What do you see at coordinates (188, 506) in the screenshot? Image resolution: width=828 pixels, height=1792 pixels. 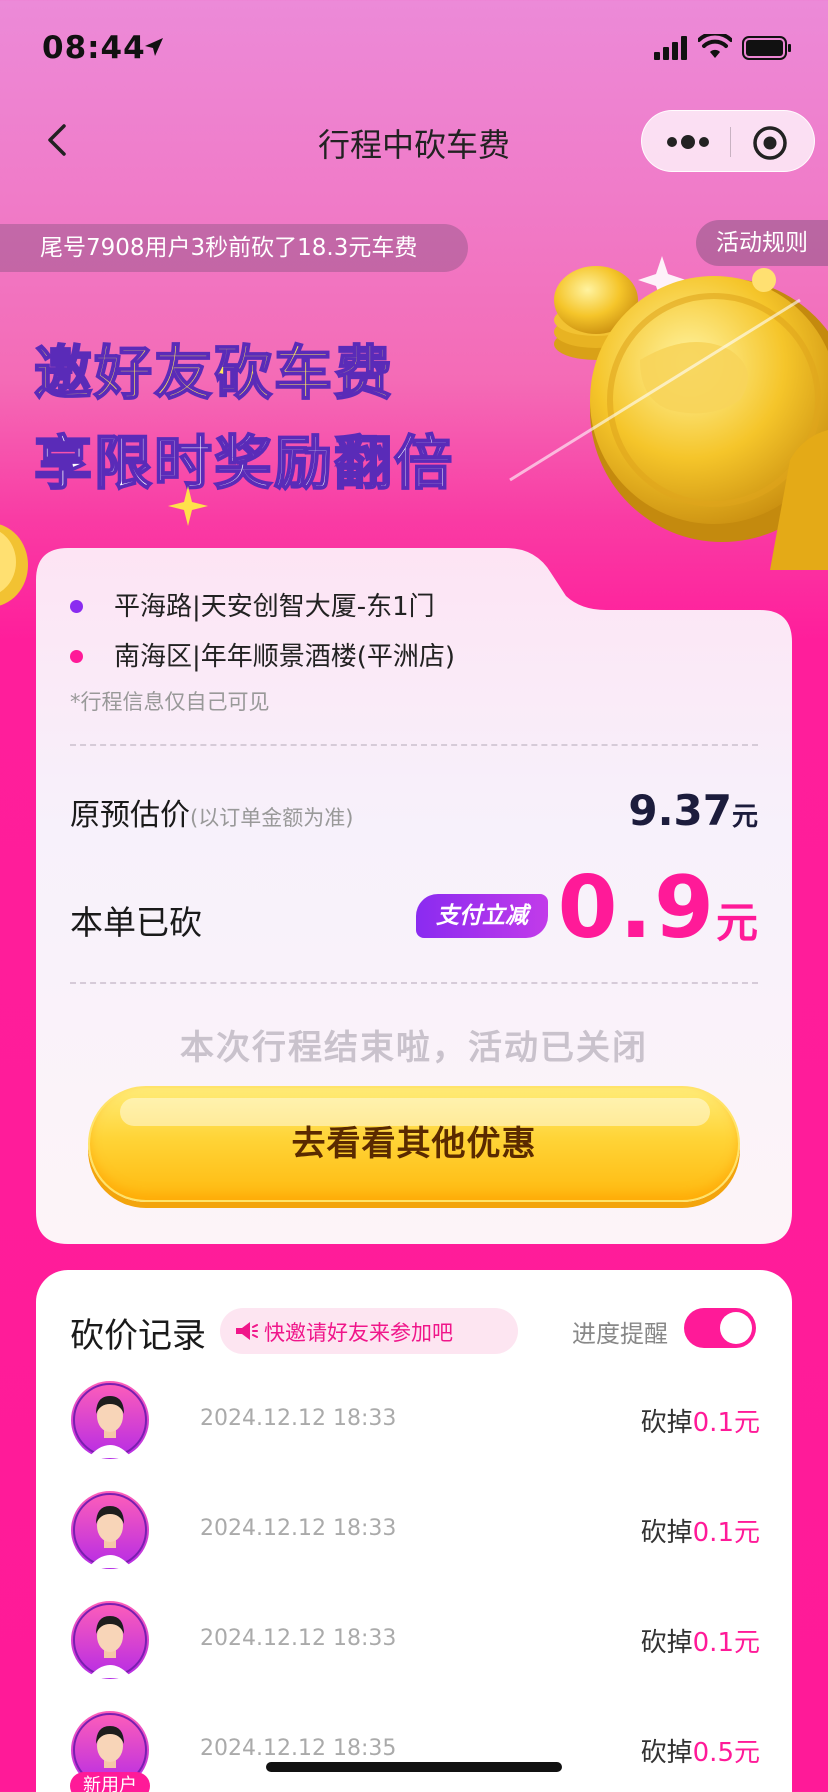 I see `sparkle-icon` at bounding box center [188, 506].